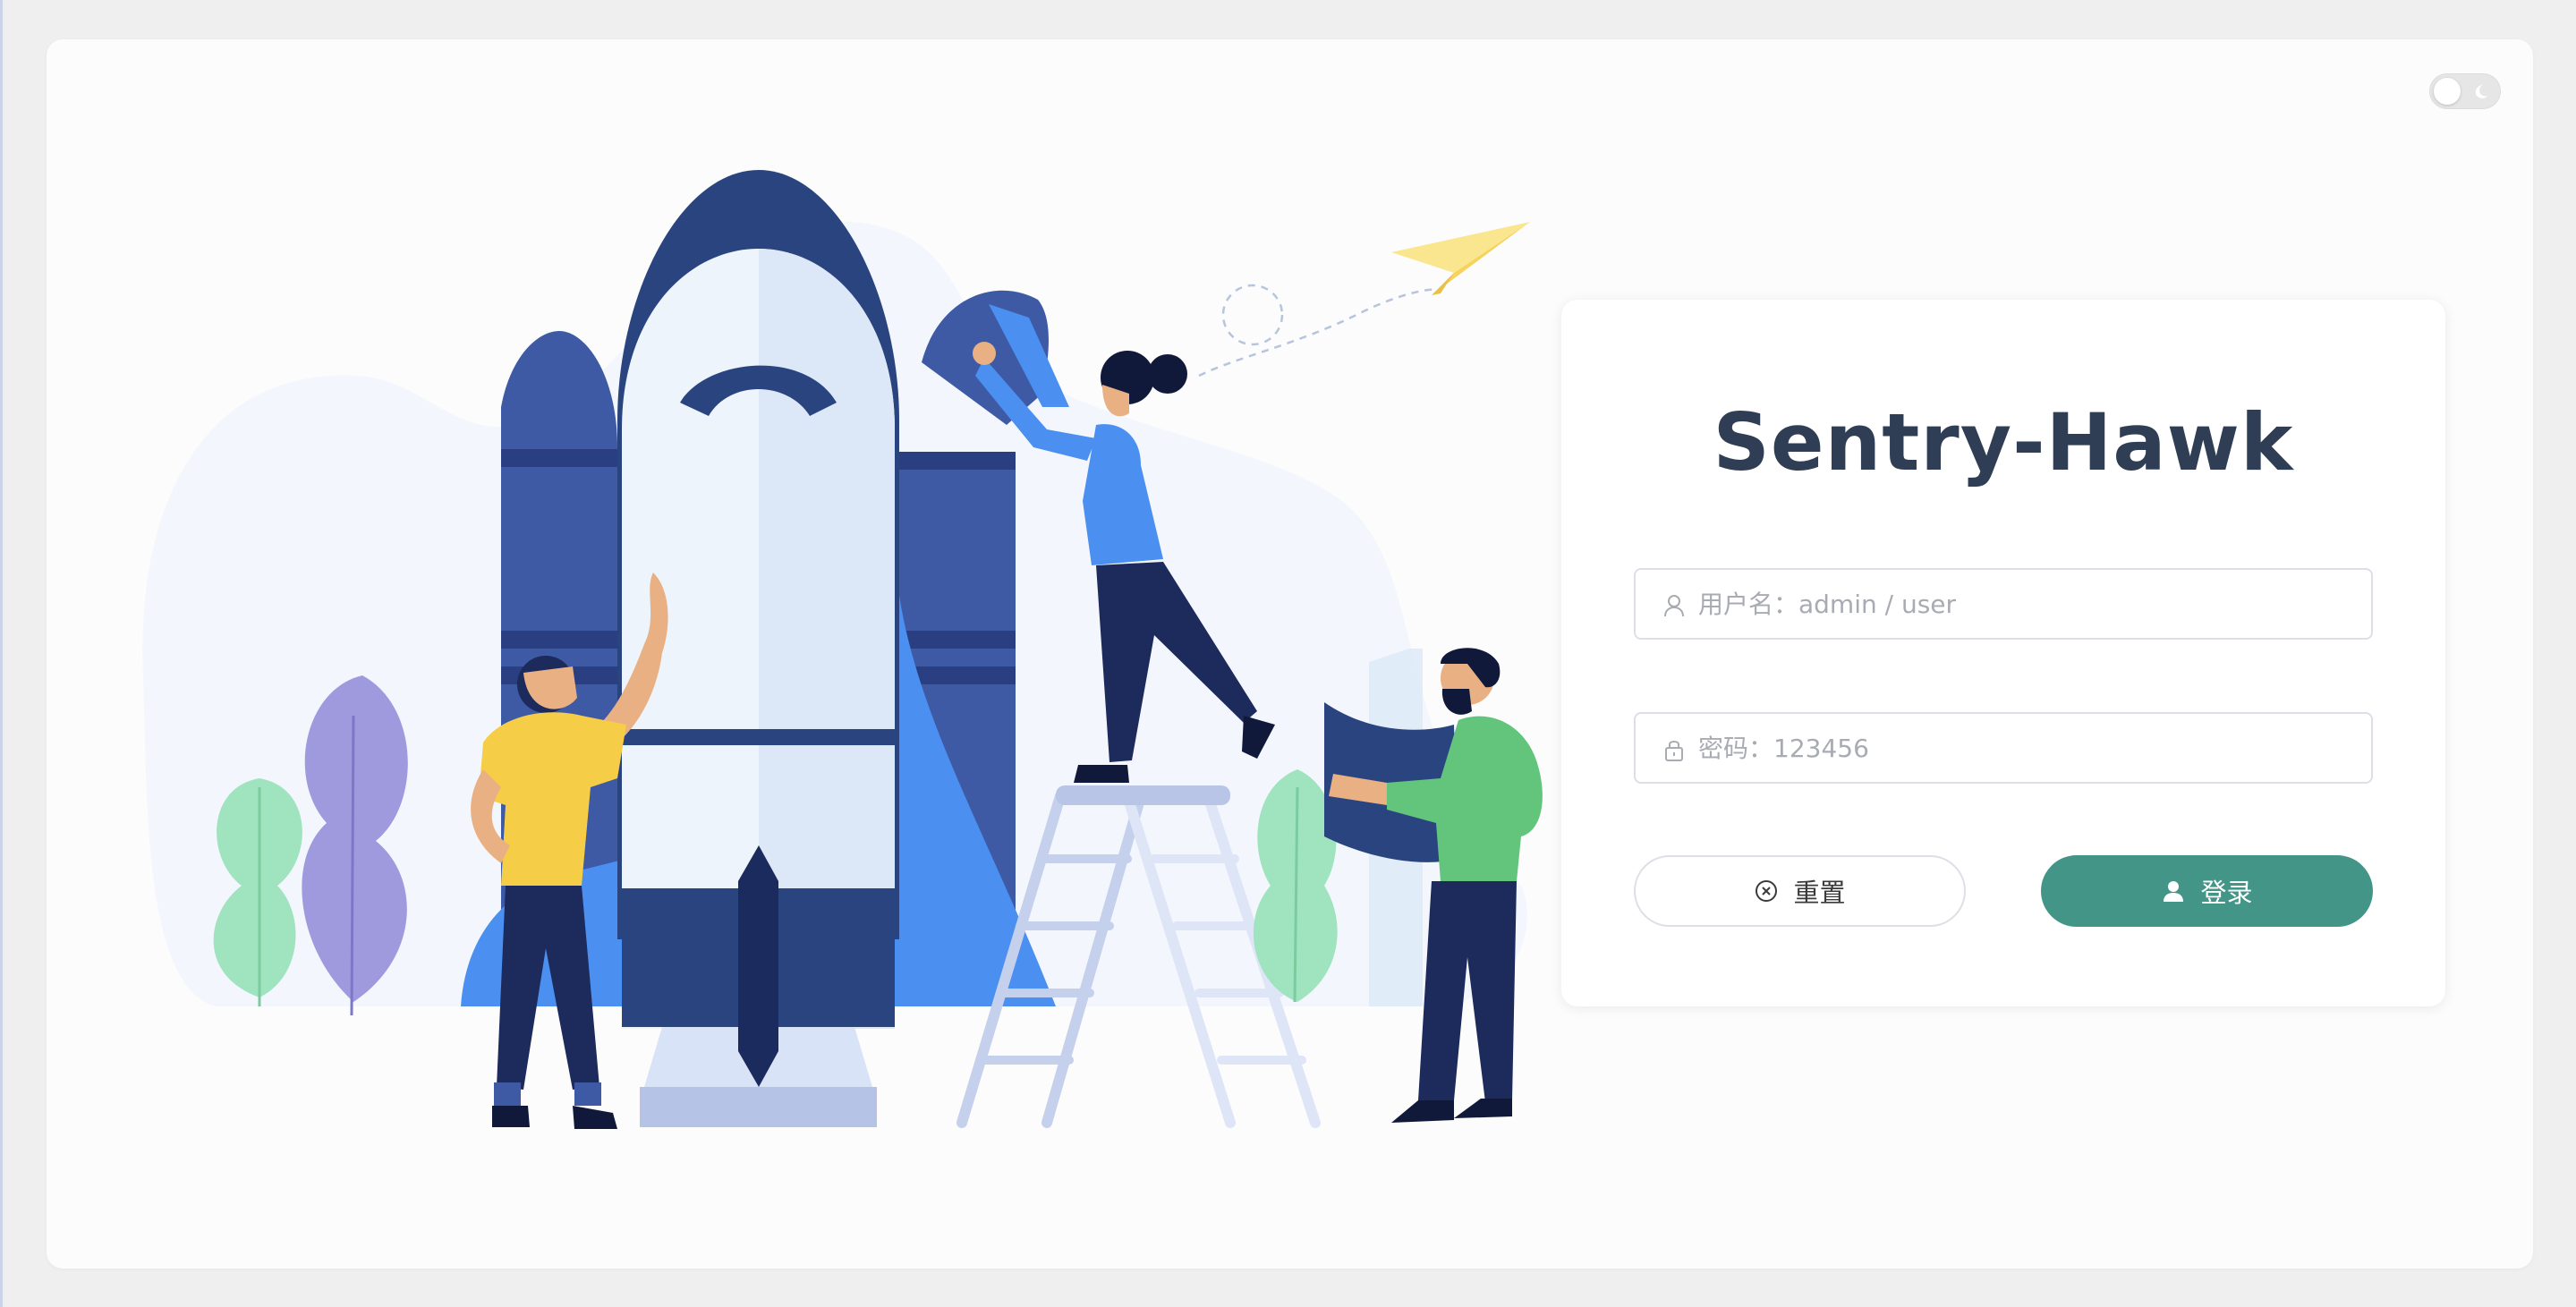 Image resolution: width=2576 pixels, height=1307 pixels. Describe the element at coordinates (758, 966) in the screenshot. I see `rocket-center-fin` at that location.